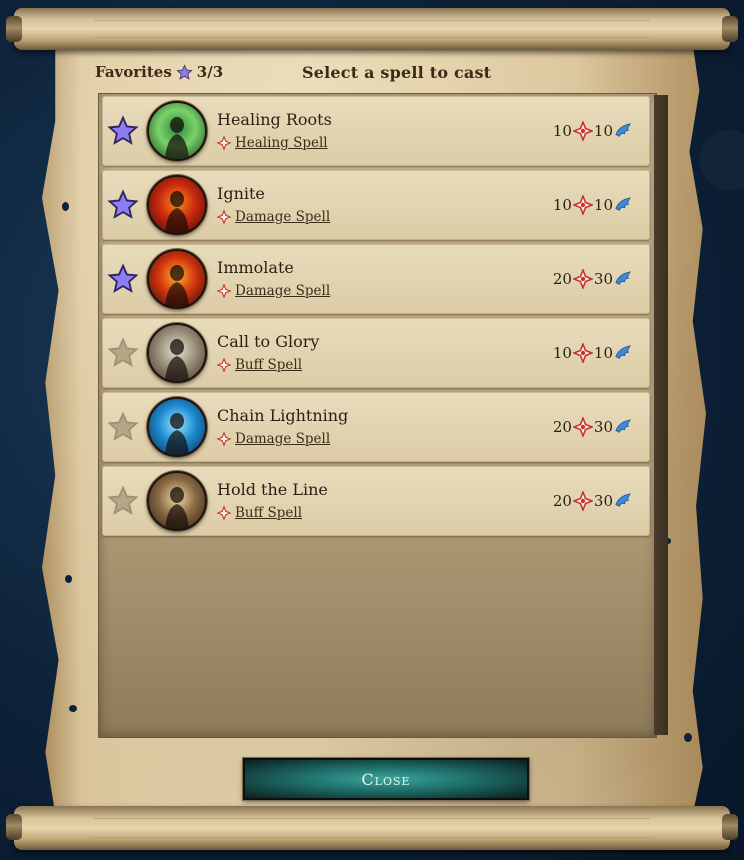 The image size is (744, 860). What do you see at coordinates (722, 160) in the screenshot?
I see `water-ripple` at bounding box center [722, 160].